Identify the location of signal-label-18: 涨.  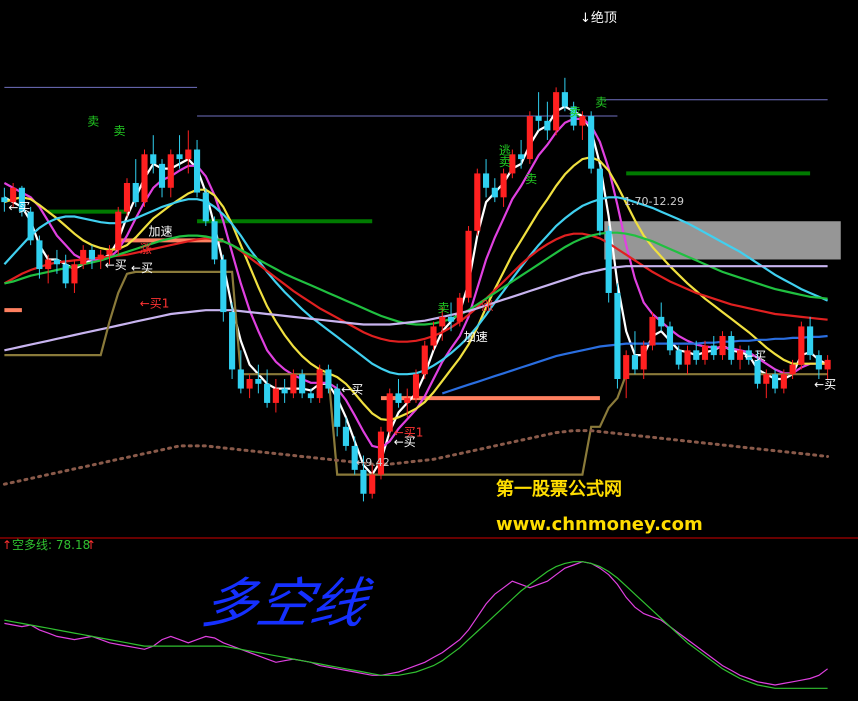
(487, 305).